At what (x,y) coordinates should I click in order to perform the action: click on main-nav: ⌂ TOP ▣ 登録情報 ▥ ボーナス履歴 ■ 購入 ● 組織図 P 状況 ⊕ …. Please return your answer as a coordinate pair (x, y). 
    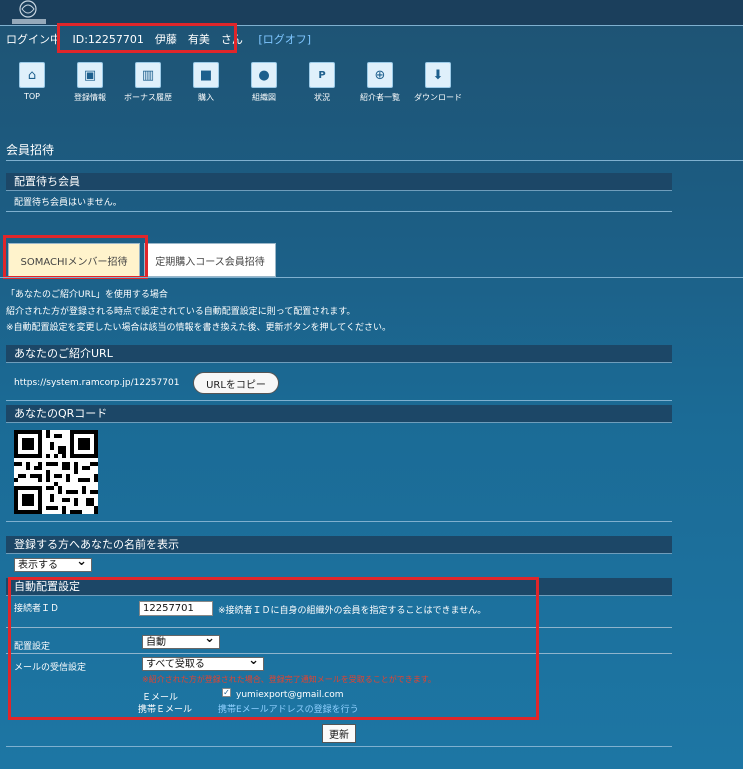
    Looking at the image, I should click on (254, 84).